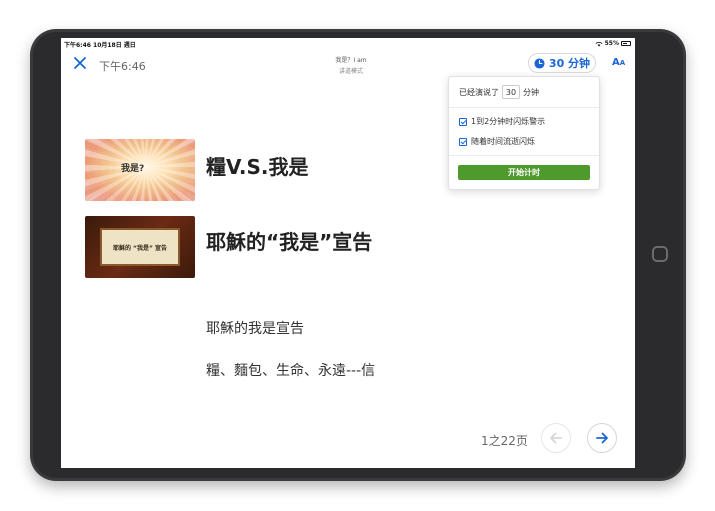 The height and width of the screenshot is (511, 715). I want to click on battery-icon, so click(626, 43).